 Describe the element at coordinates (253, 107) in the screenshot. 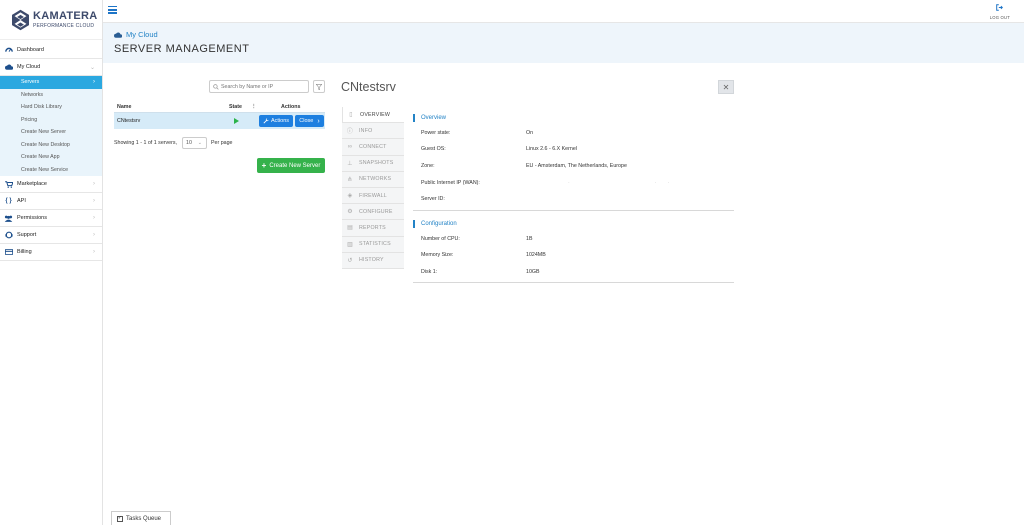

I see `column-menu-icon: ⋮` at that location.